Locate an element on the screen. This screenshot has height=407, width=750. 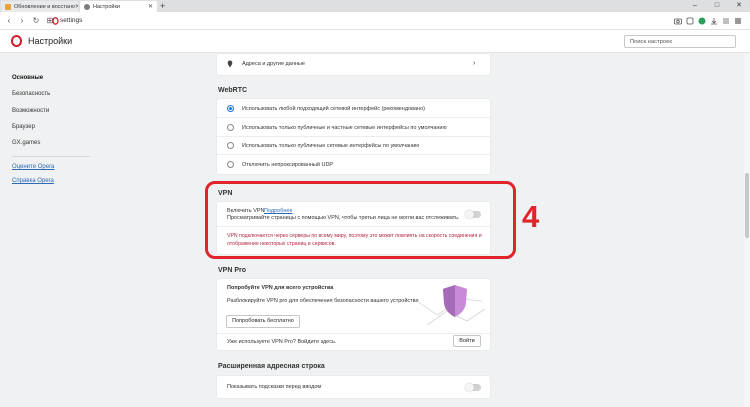
rate-opera-link: Оцените Opera is located at coordinates (33, 167).